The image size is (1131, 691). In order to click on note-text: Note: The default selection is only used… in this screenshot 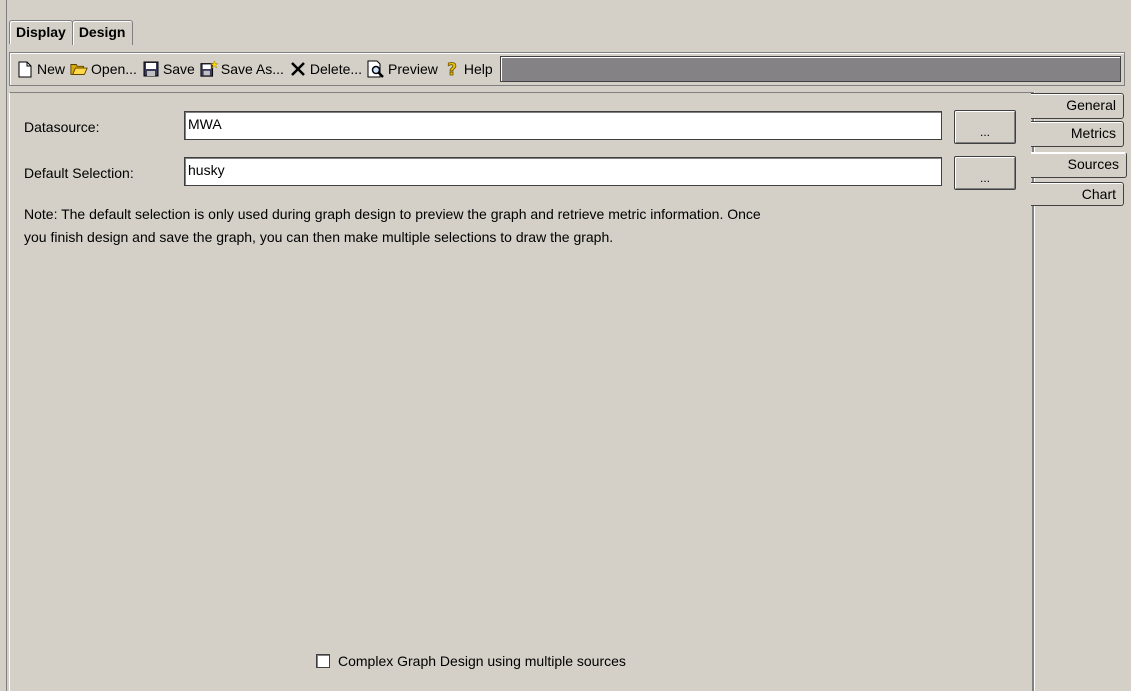, I will do `click(526, 226)`.